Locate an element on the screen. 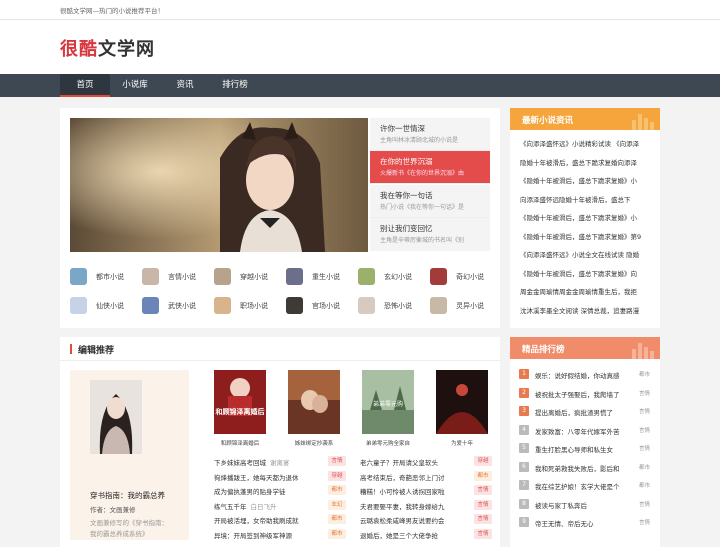  rank-title: 我和死弟救我失败后，影后和 is located at coordinates (577, 468).